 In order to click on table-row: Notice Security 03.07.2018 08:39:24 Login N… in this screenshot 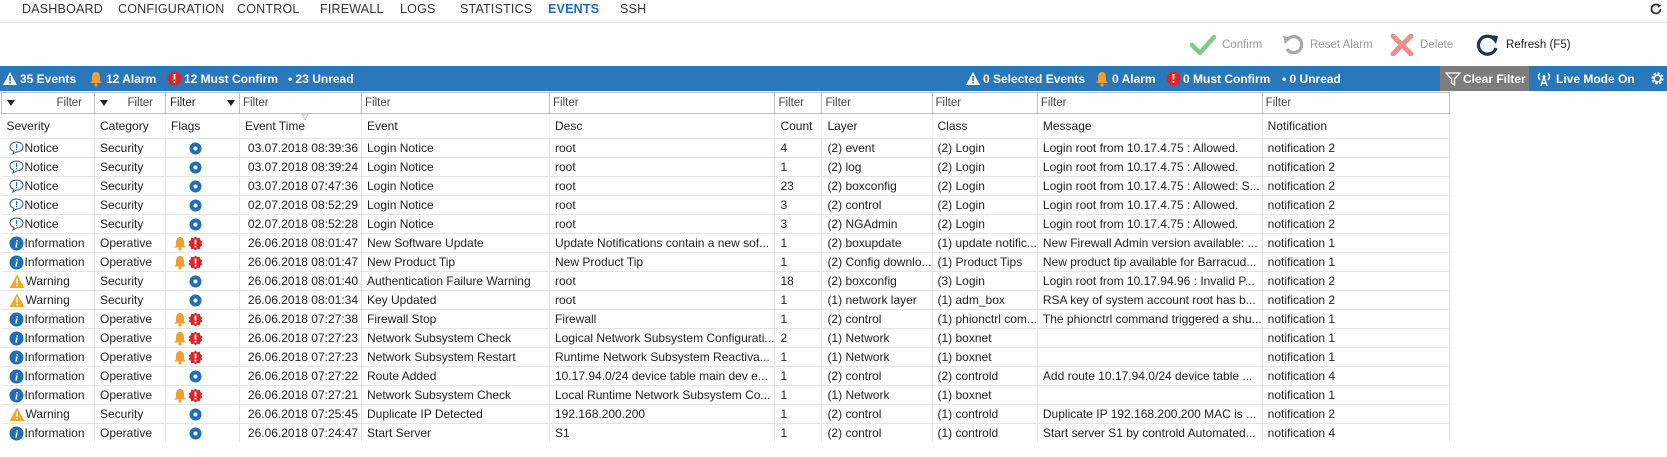, I will do `click(725, 167)`.